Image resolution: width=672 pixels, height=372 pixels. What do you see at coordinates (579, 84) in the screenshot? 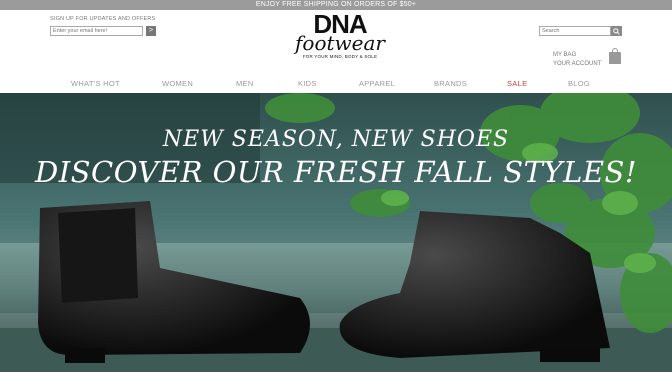
I see `nav-blog: BLOG` at bounding box center [579, 84].